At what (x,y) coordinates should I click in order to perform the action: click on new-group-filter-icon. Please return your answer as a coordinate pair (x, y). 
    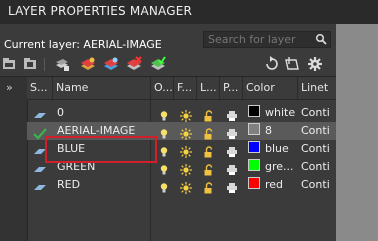
    Looking at the image, I should click on (30, 64).